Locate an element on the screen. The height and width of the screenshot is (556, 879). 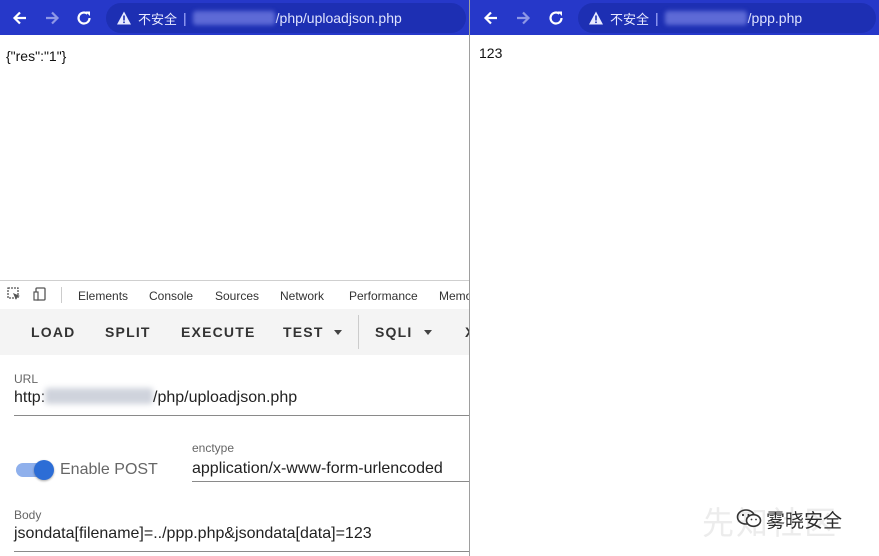
tab-console: Console is located at coordinates (171, 296).